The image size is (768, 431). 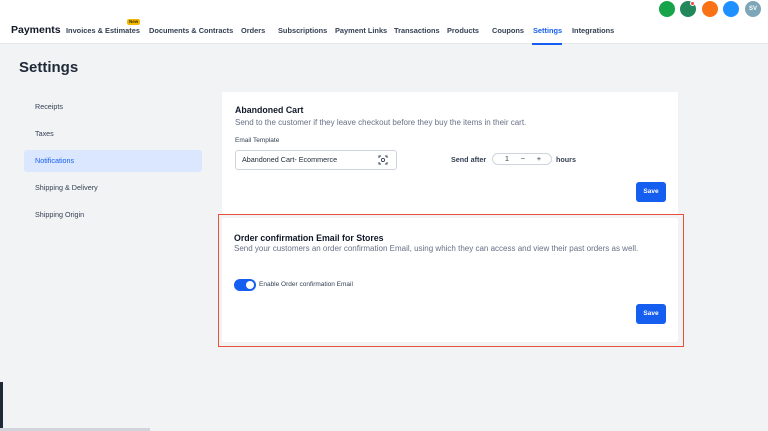 I want to click on notification-dot, so click(x=692, y=3).